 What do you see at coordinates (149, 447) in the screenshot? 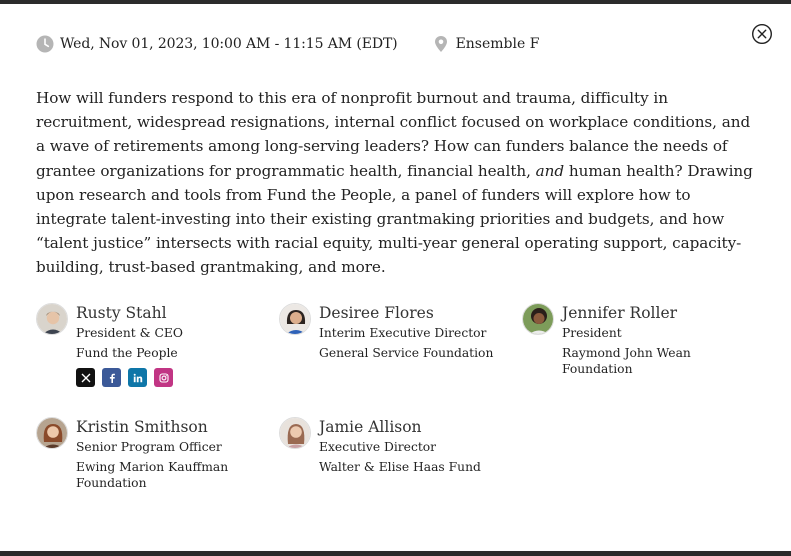
I see `speaker-title: Senior Program Officer` at bounding box center [149, 447].